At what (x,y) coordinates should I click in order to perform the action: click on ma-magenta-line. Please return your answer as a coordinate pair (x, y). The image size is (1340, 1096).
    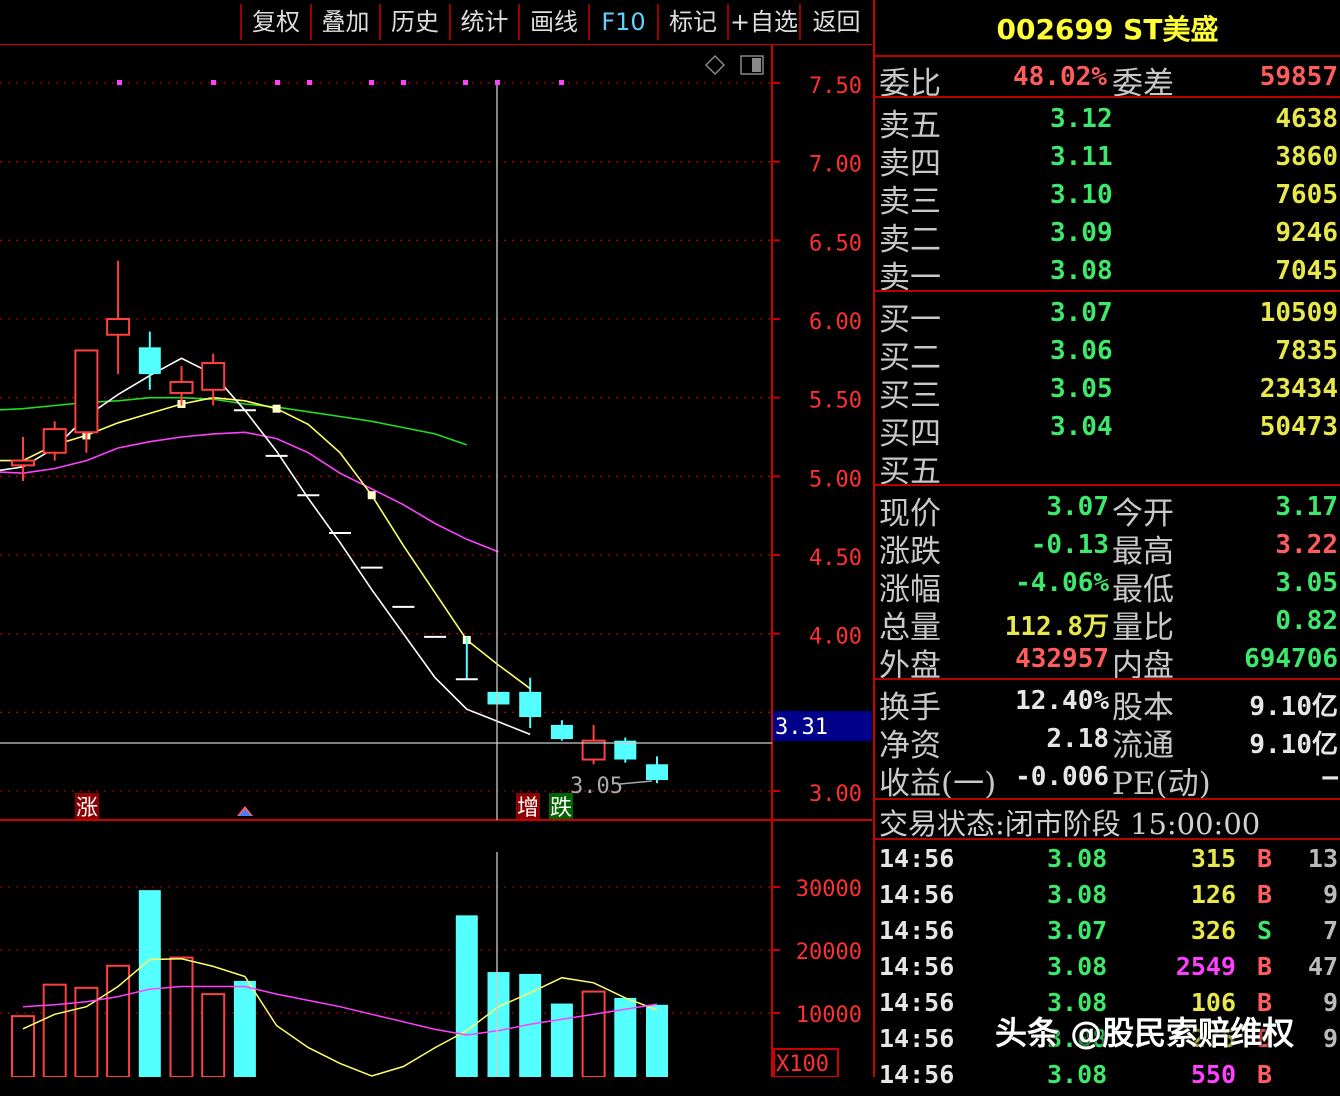
    Looking at the image, I should click on (249, 492).